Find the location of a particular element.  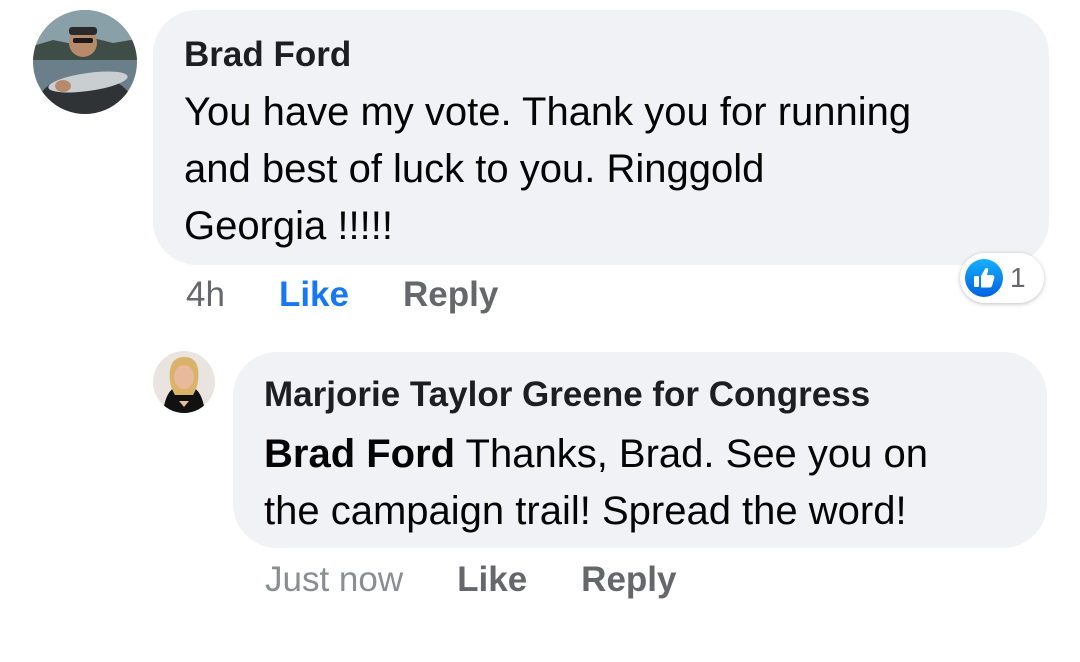

reply-like-button: Like is located at coordinates (492, 580).